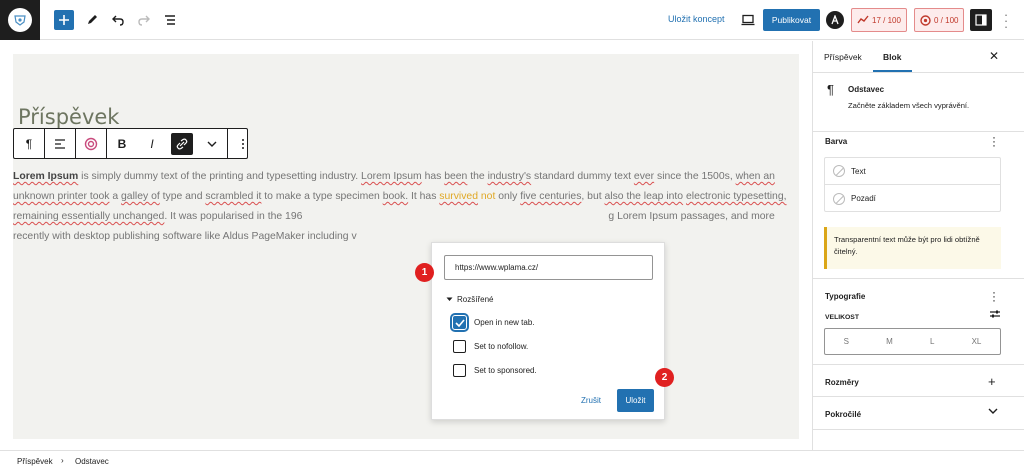  What do you see at coordinates (635, 400) in the screenshot?
I see `save-link-button: Uložit` at bounding box center [635, 400].